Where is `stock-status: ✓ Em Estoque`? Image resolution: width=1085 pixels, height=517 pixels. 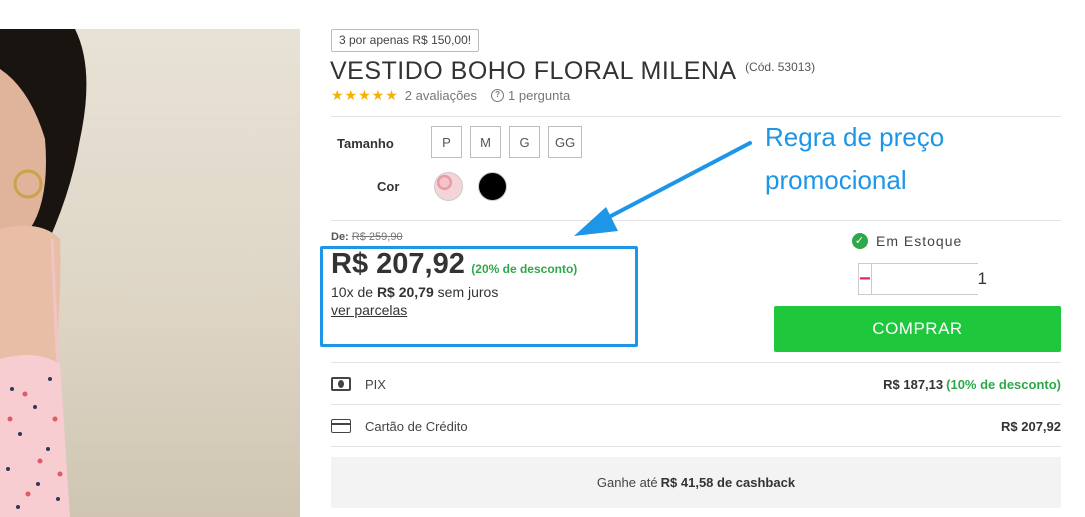
stock-status: ✓ Em Estoque is located at coordinates (907, 241).